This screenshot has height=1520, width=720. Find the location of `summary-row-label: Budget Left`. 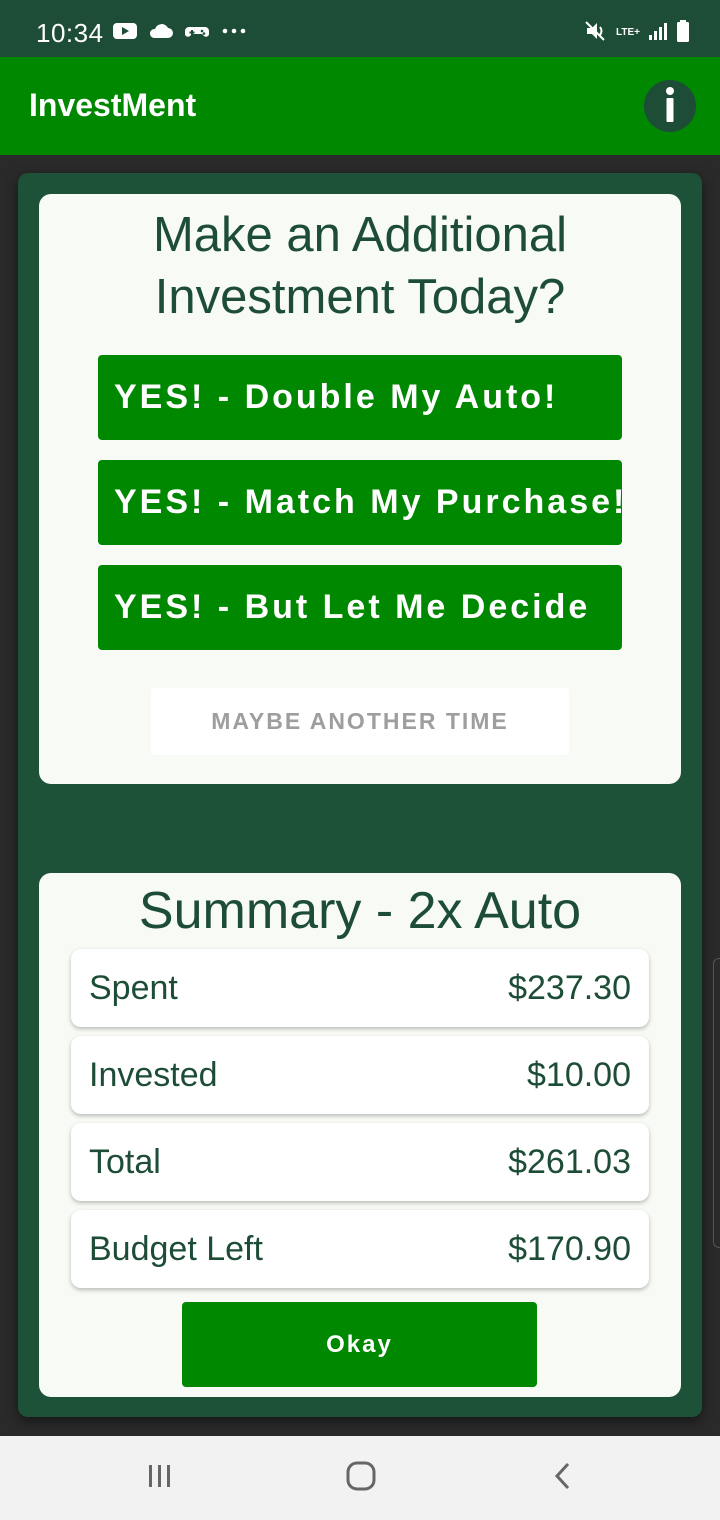

summary-row-label: Budget Left is located at coordinates (176, 1249).